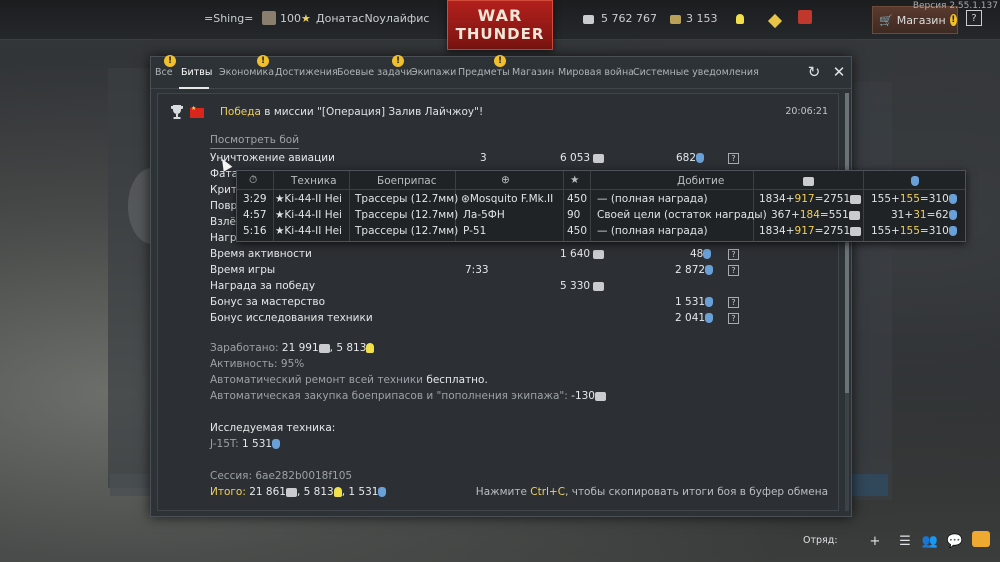 The height and width of the screenshot is (562, 1000). I want to click on background-button-right, so click(869, 485).